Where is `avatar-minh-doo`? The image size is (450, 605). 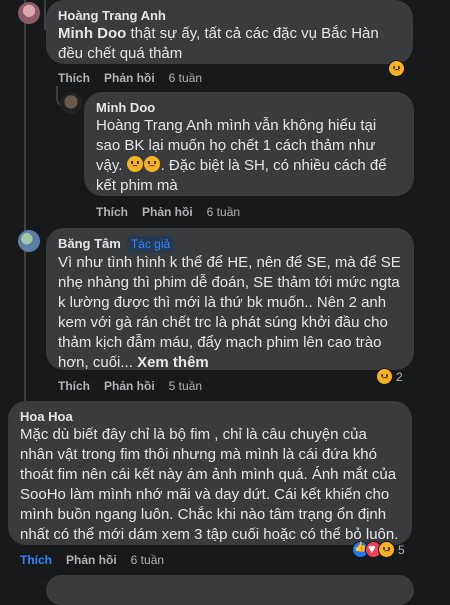
avatar-minh-doo is located at coordinates (71, 103).